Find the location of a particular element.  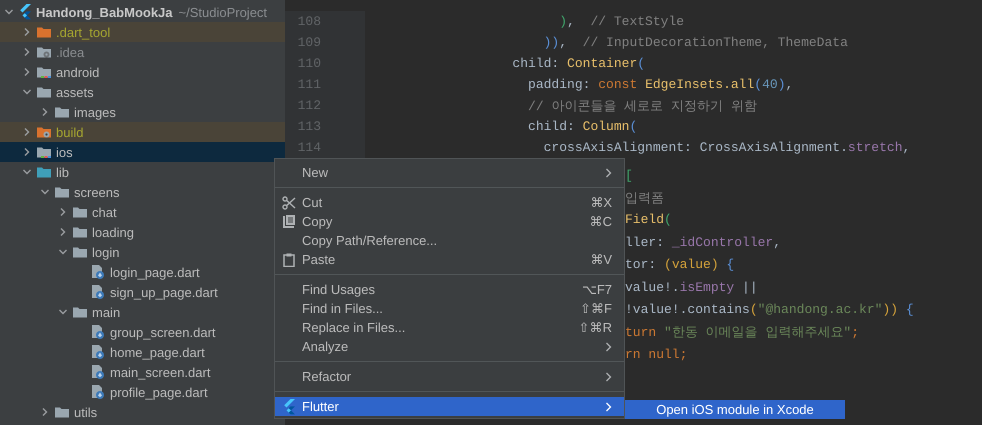

code-line: padding: const EdgeInsets.all(40), is located at coordinates (660, 84).